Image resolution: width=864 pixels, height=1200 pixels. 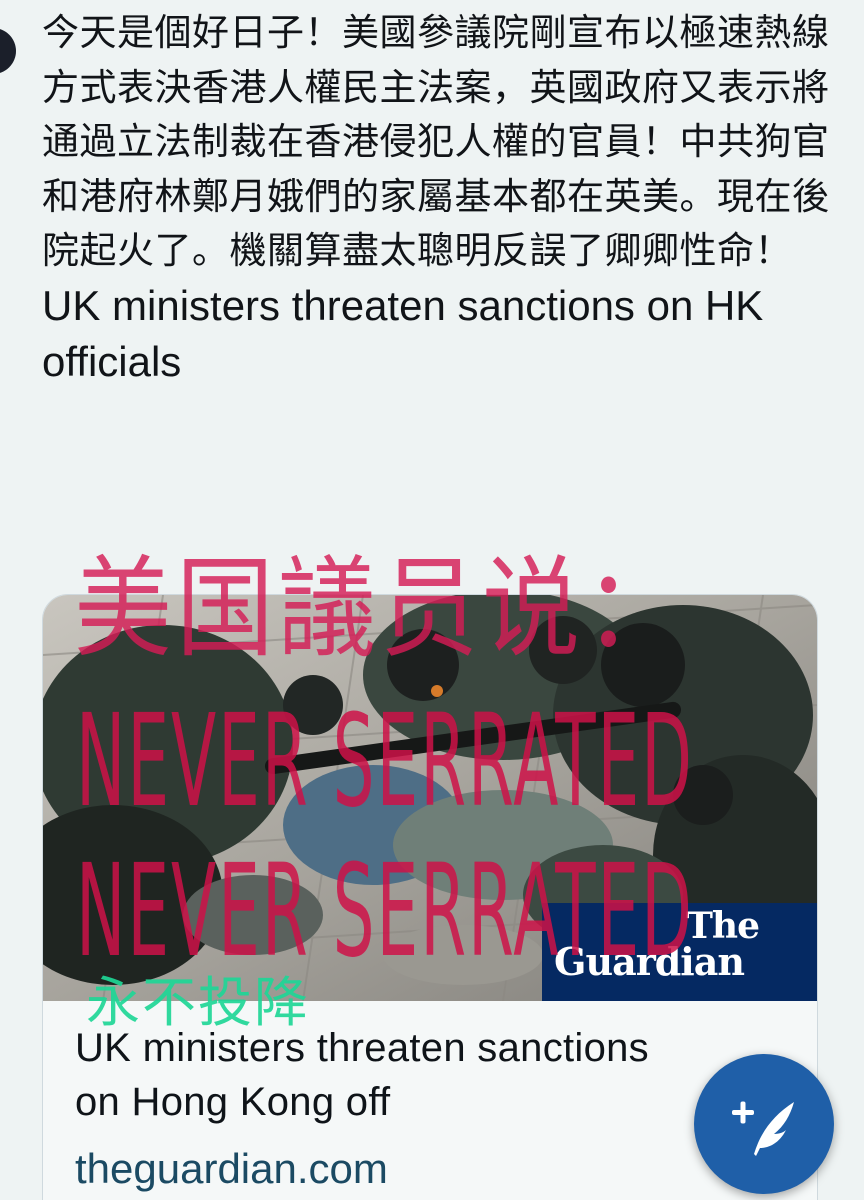 I want to click on guardian-logo-name: Guardian, so click(x=649, y=961).